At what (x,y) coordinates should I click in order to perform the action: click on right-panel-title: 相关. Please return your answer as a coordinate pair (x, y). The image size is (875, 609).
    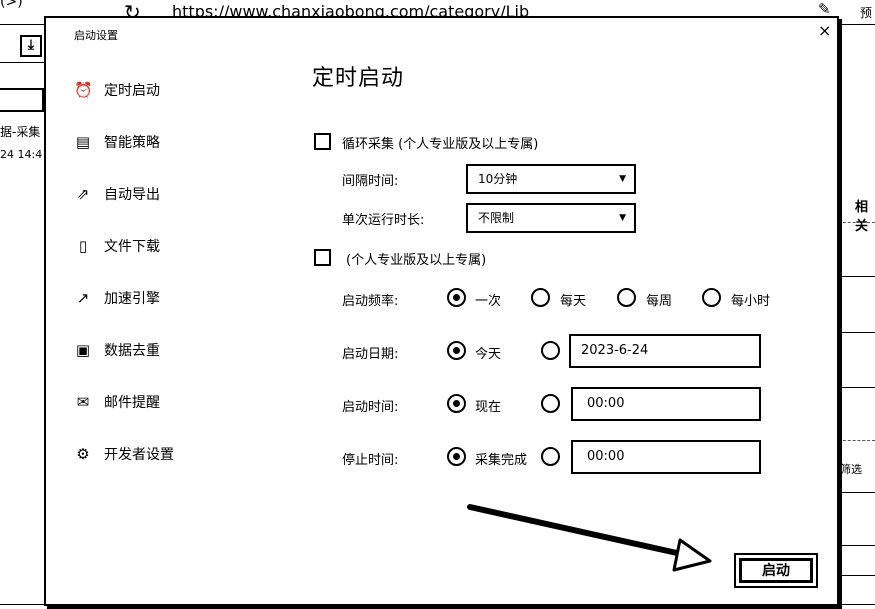
    Looking at the image, I should click on (862, 217).